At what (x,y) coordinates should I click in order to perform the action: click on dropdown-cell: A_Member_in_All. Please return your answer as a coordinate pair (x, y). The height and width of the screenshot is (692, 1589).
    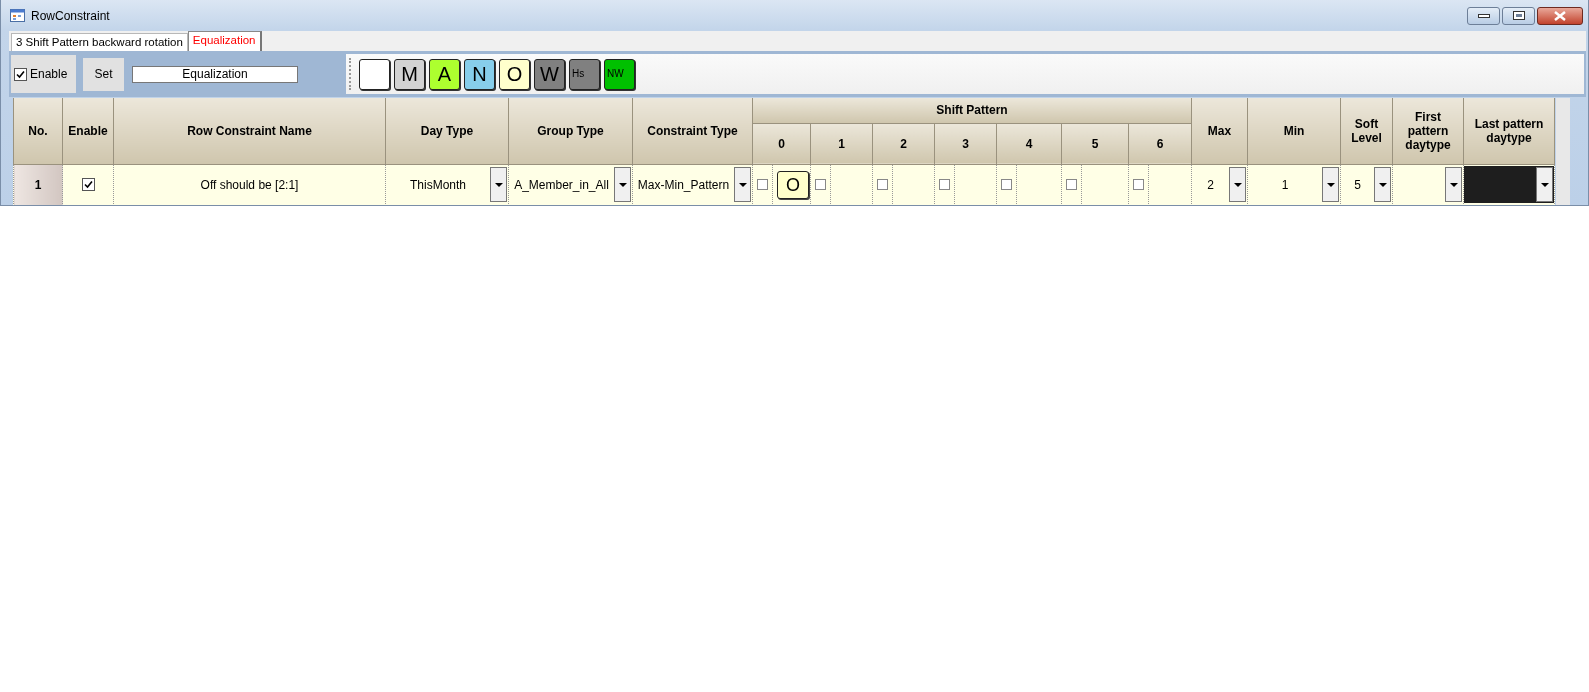
    Looking at the image, I should click on (570, 184).